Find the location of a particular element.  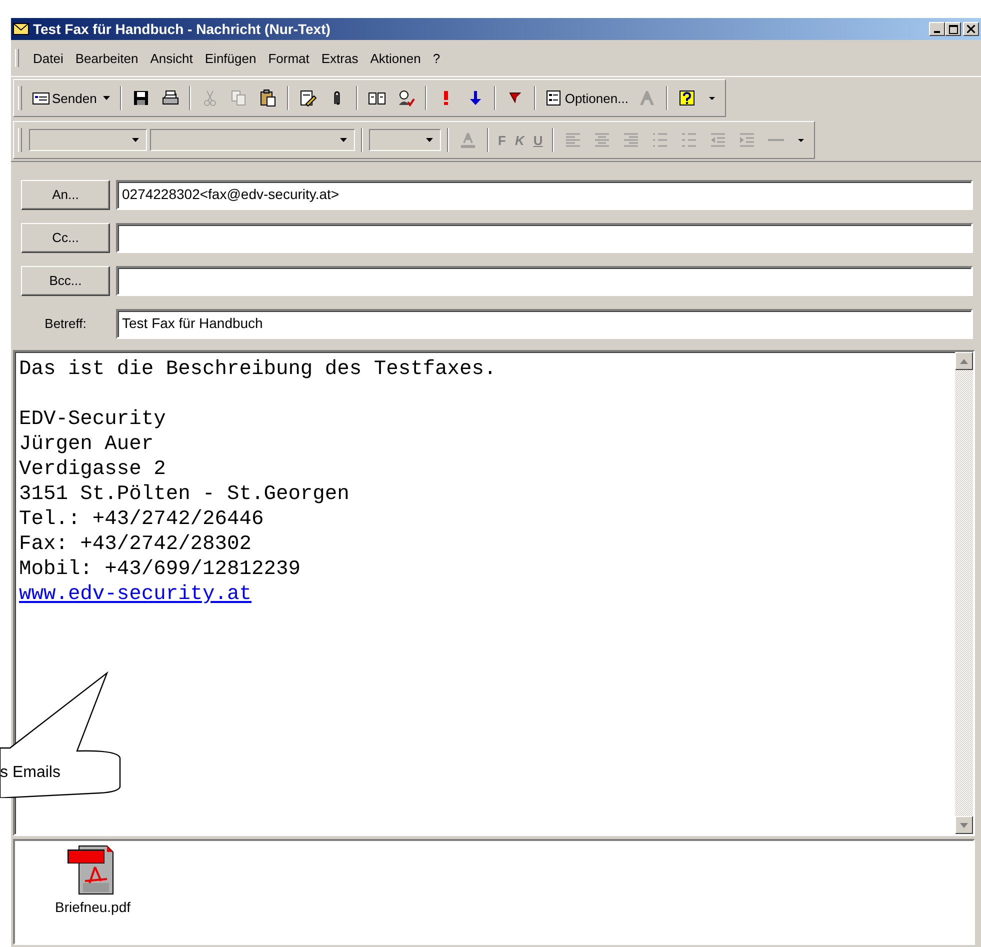

subject-field: Test Fax für Handbuch is located at coordinates (544, 323).